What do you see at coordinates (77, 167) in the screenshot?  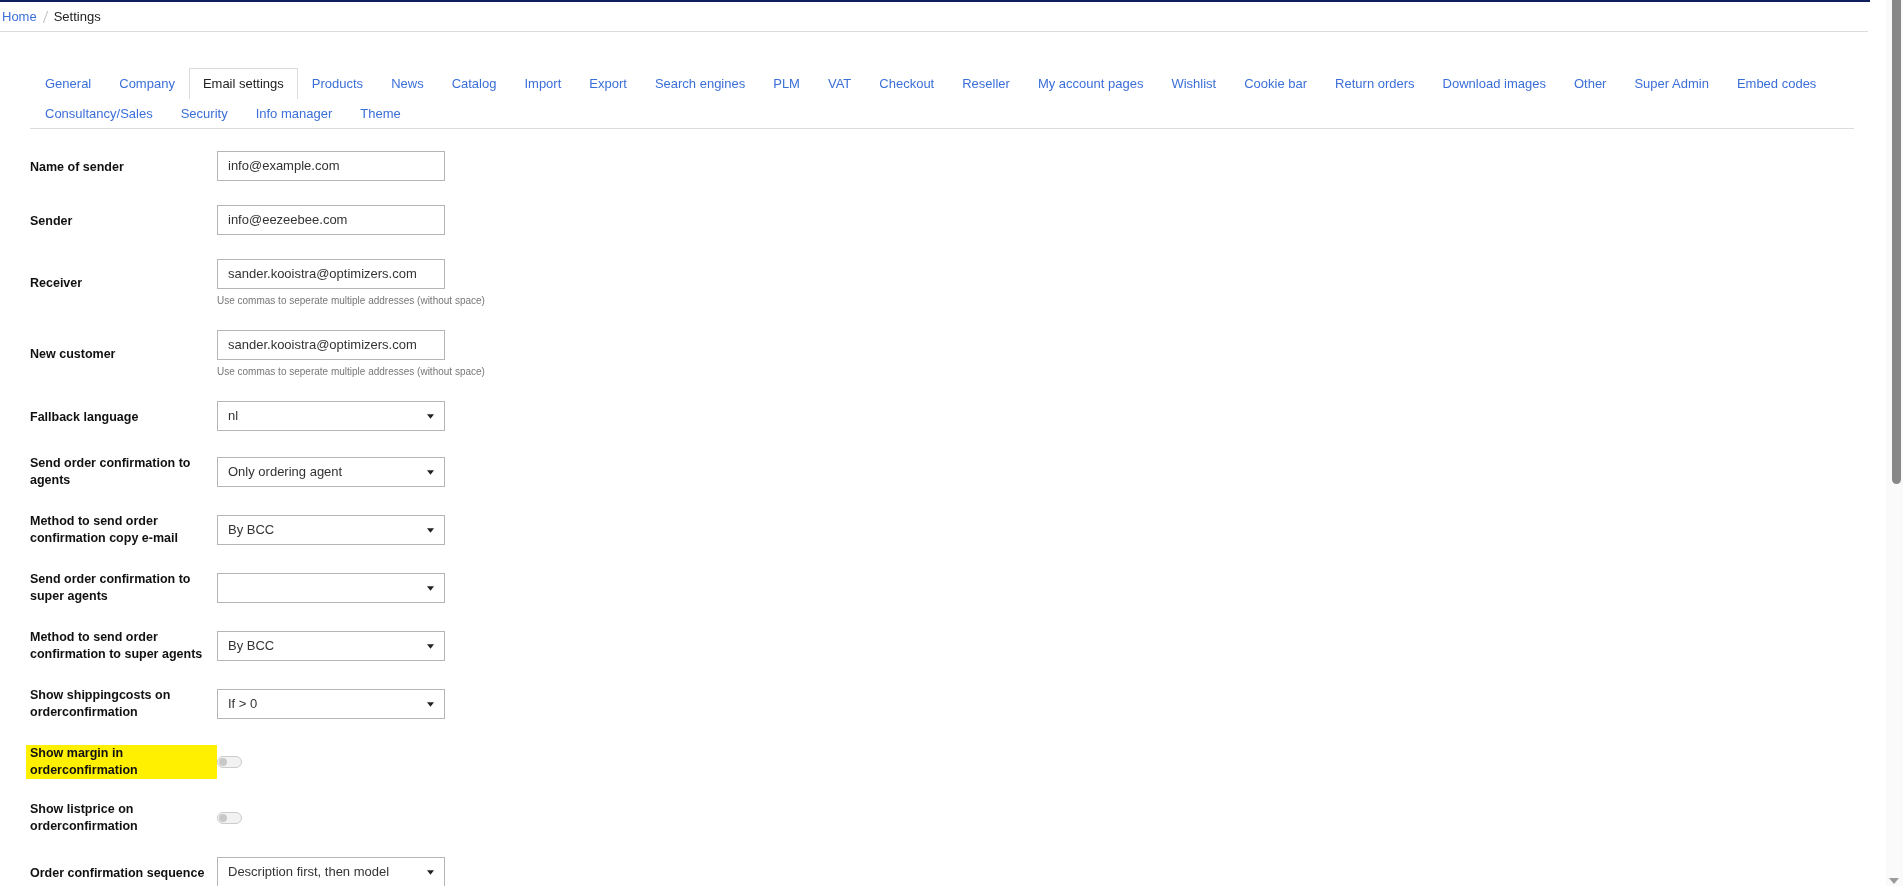 I see `field-label: Name of sender` at bounding box center [77, 167].